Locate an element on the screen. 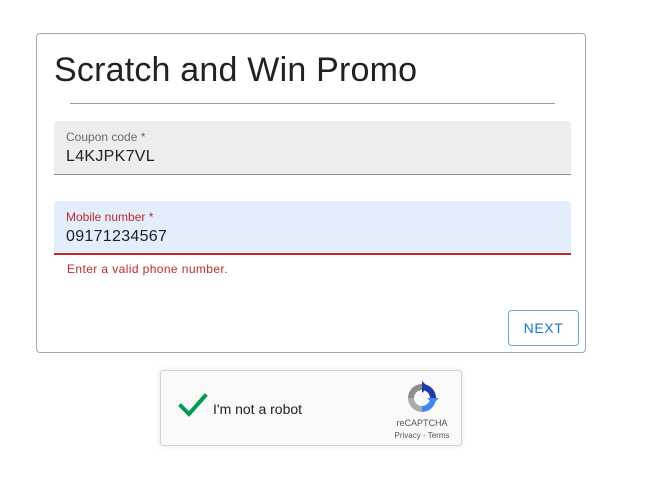 The width and height of the screenshot is (649, 486). coupon-code-label: Coupon code * is located at coordinates (106, 137).